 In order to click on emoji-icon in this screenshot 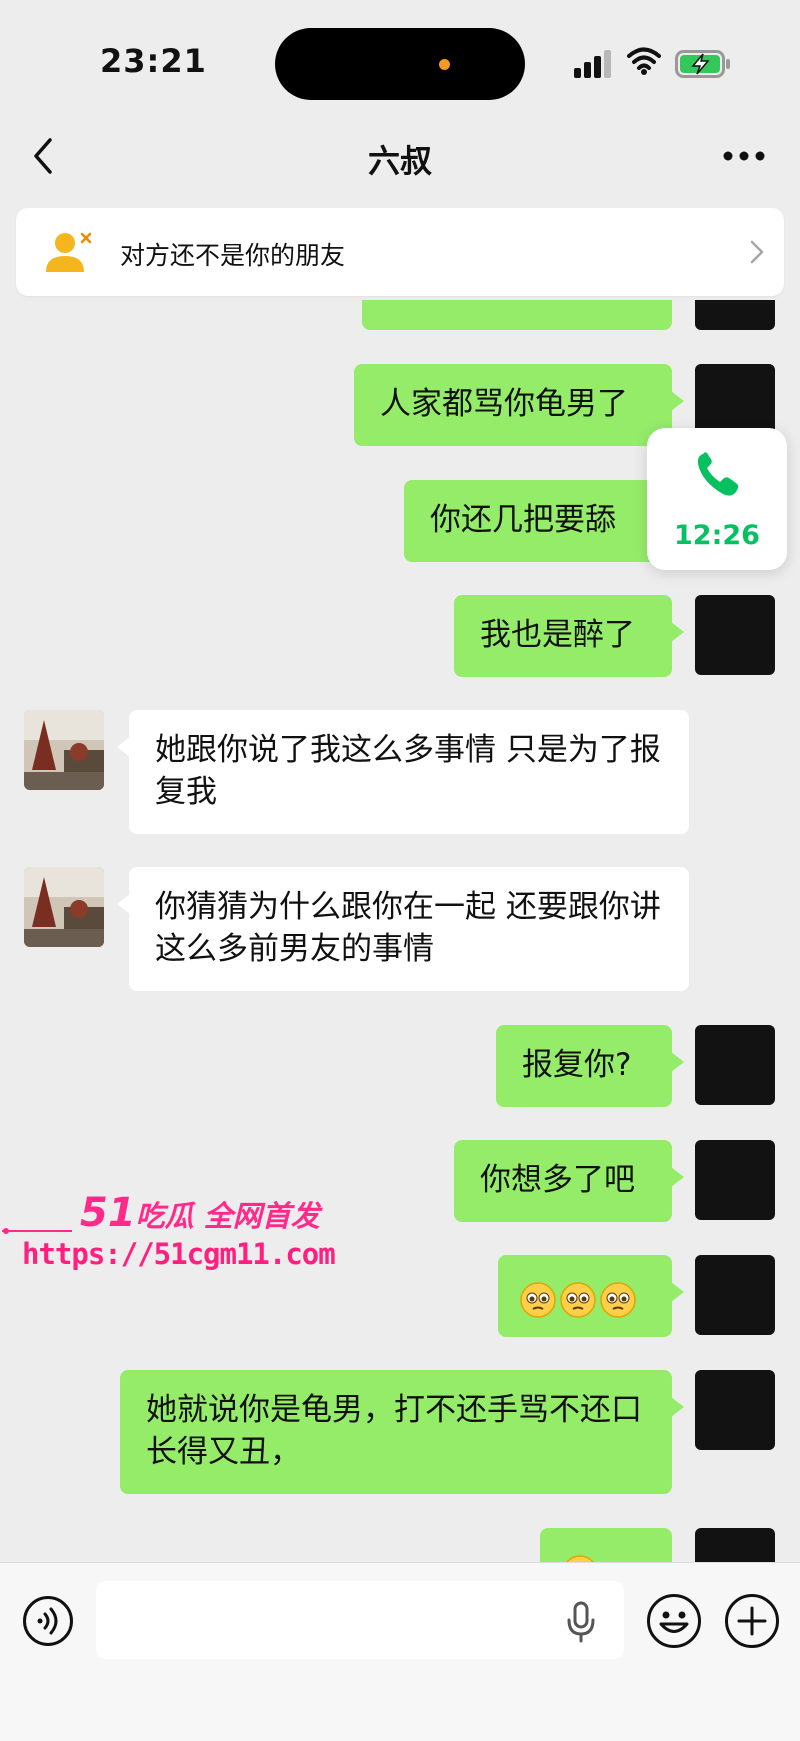, I will do `click(674, 1621)`.